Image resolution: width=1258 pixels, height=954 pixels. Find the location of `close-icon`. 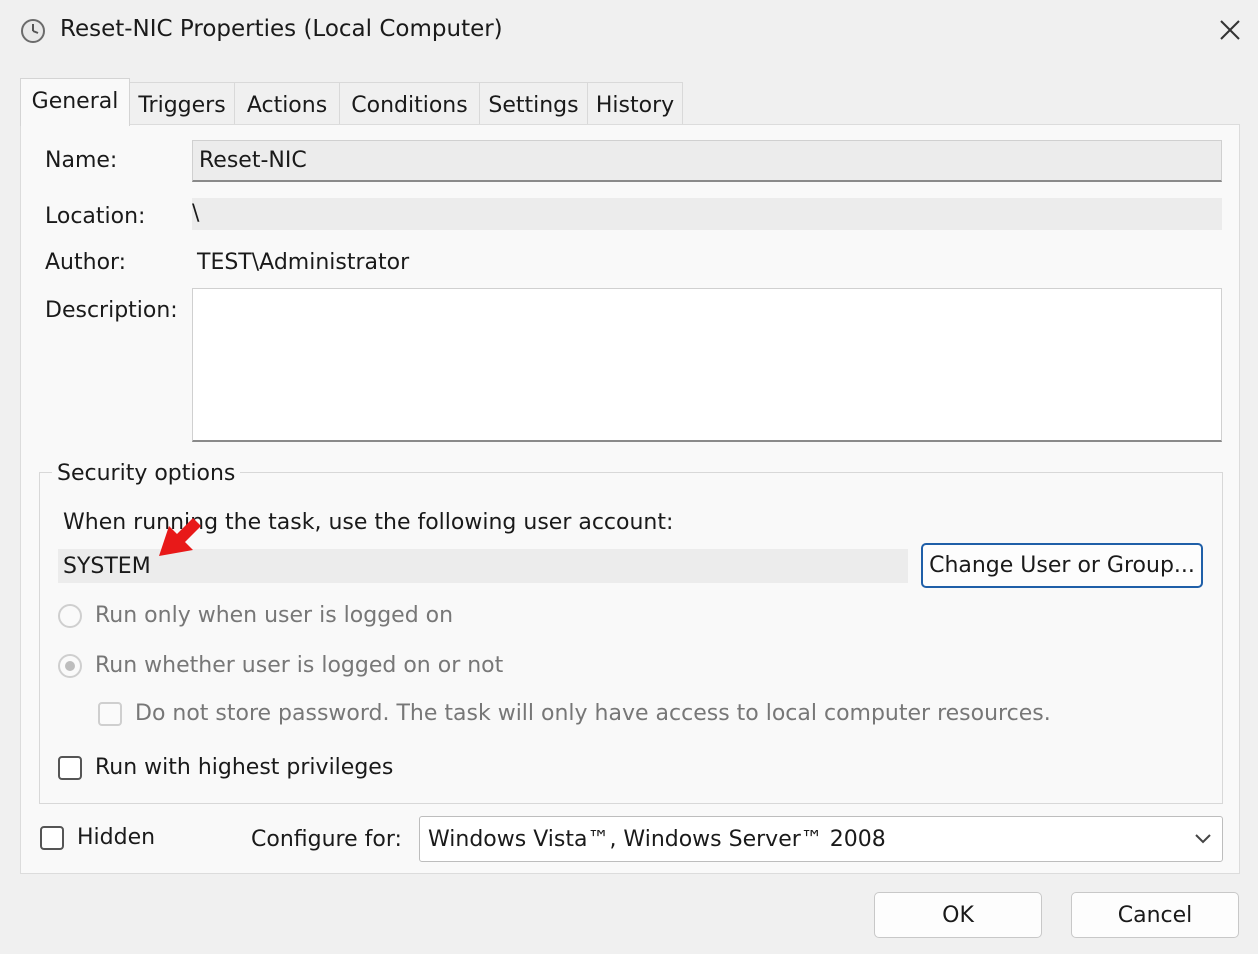

close-icon is located at coordinates (1230, 30).